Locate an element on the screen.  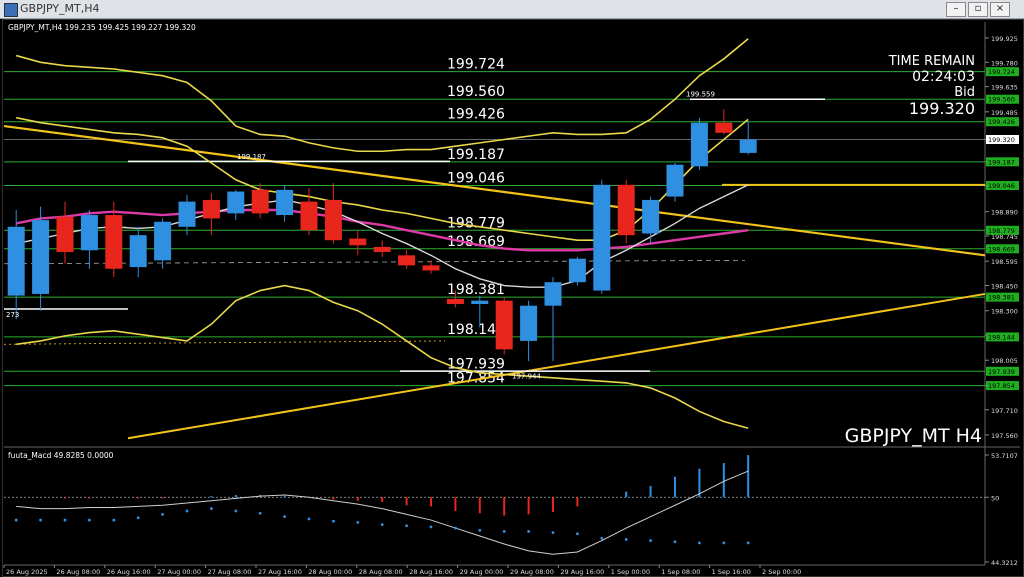
price-tick-label: 198.005 is located at coordinates (1004, 361).